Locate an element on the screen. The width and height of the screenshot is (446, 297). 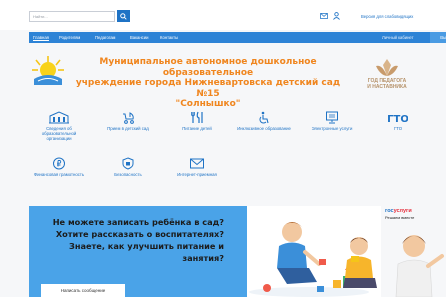
banner-line1: Не можете записать ребёнка в сад? is located at coordinates (138, 222).